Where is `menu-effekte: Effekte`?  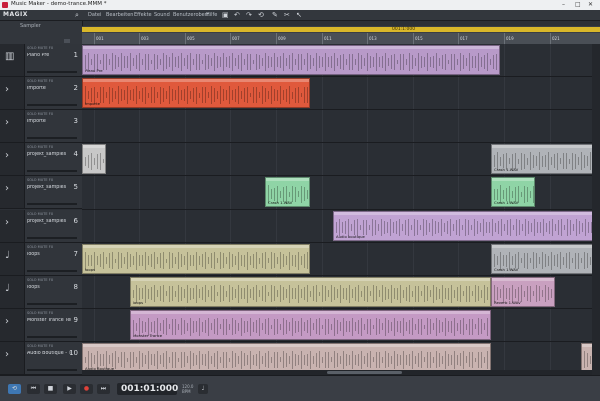 menu-effekte: Effekte is located at coordinates (143, 15).